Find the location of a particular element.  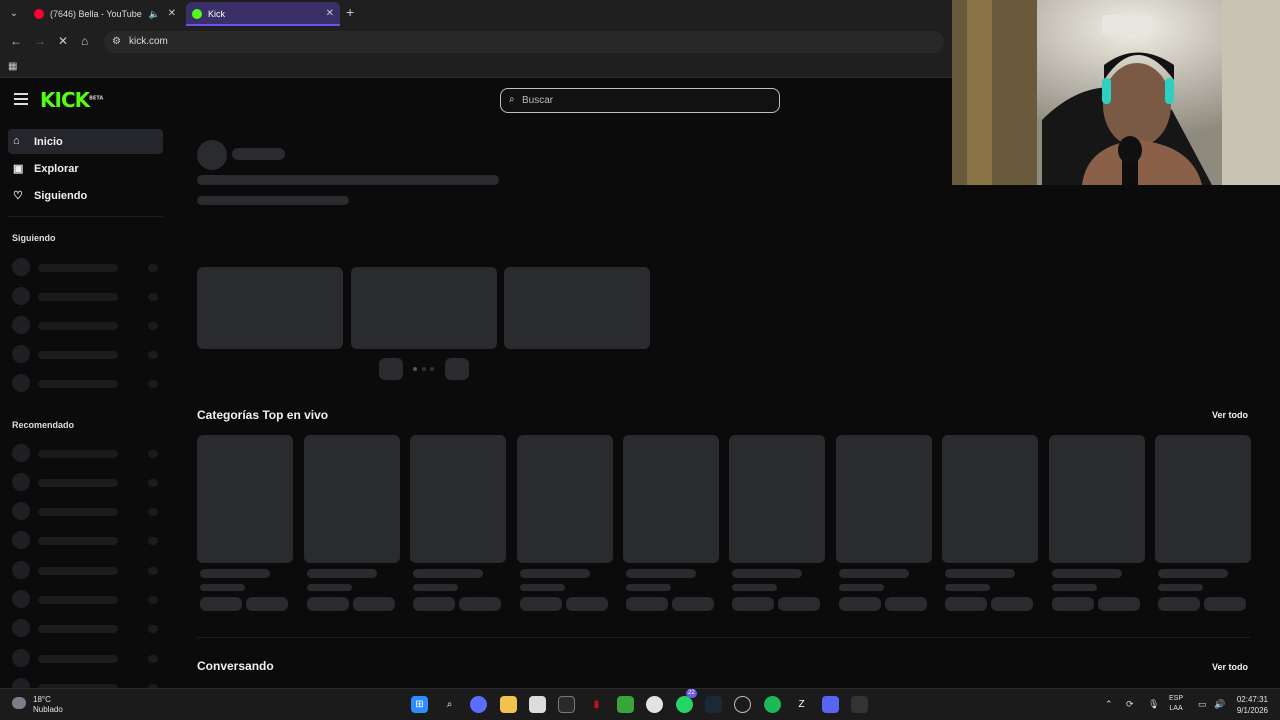

clock: 02:47:31 9/1/2026 is located at coordinates (1252, 705).